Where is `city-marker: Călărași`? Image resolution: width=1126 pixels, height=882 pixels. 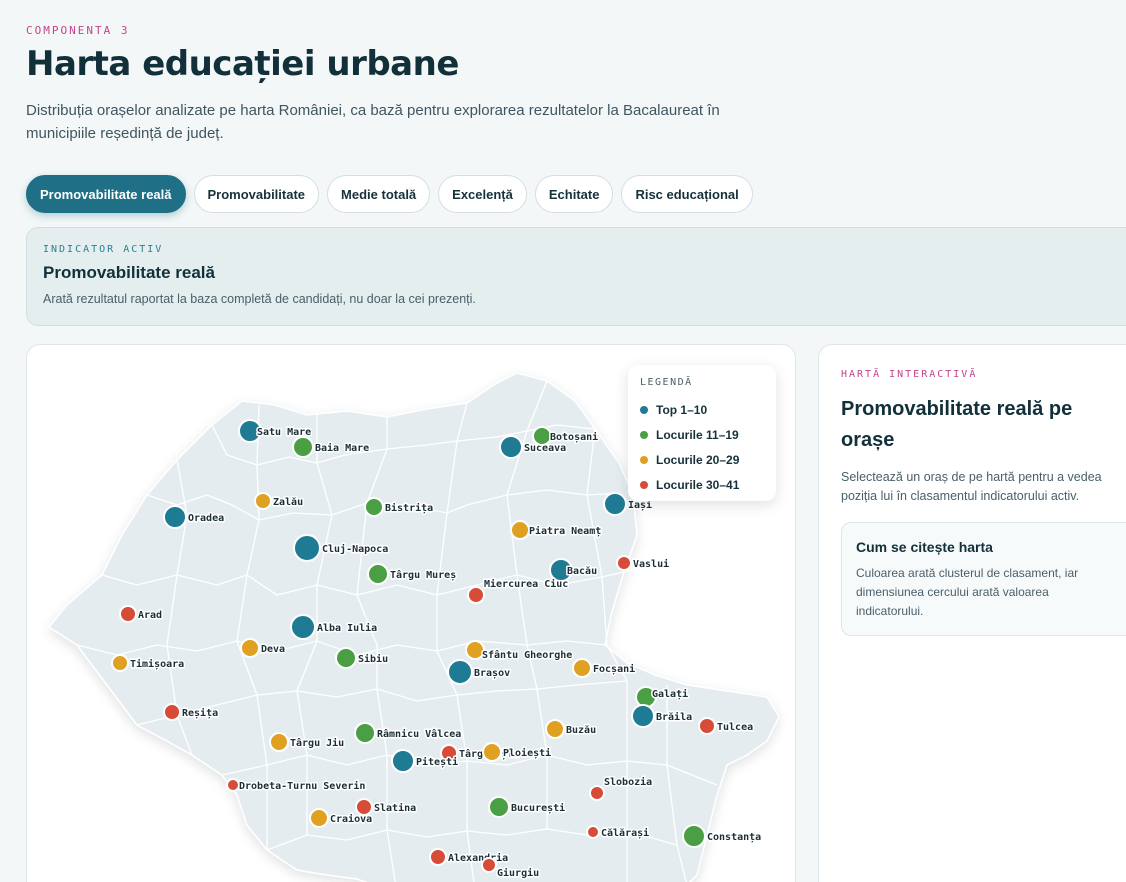 city-marker: Călărași is located at coordinates (618, 833).